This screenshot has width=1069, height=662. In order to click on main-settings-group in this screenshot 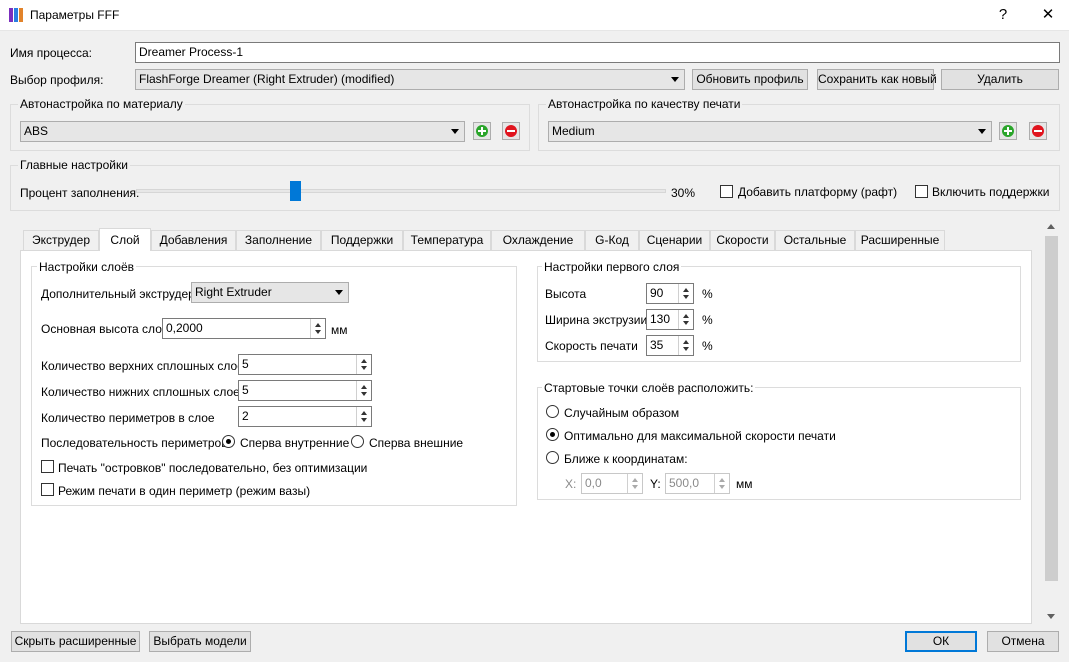, I will do `click(535, 188)`.